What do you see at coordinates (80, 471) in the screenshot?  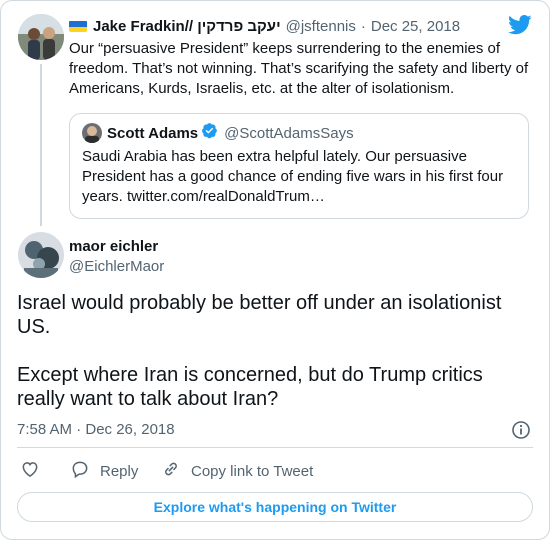 I see `speech-bubble-icon` at bounding box center [80, 471].